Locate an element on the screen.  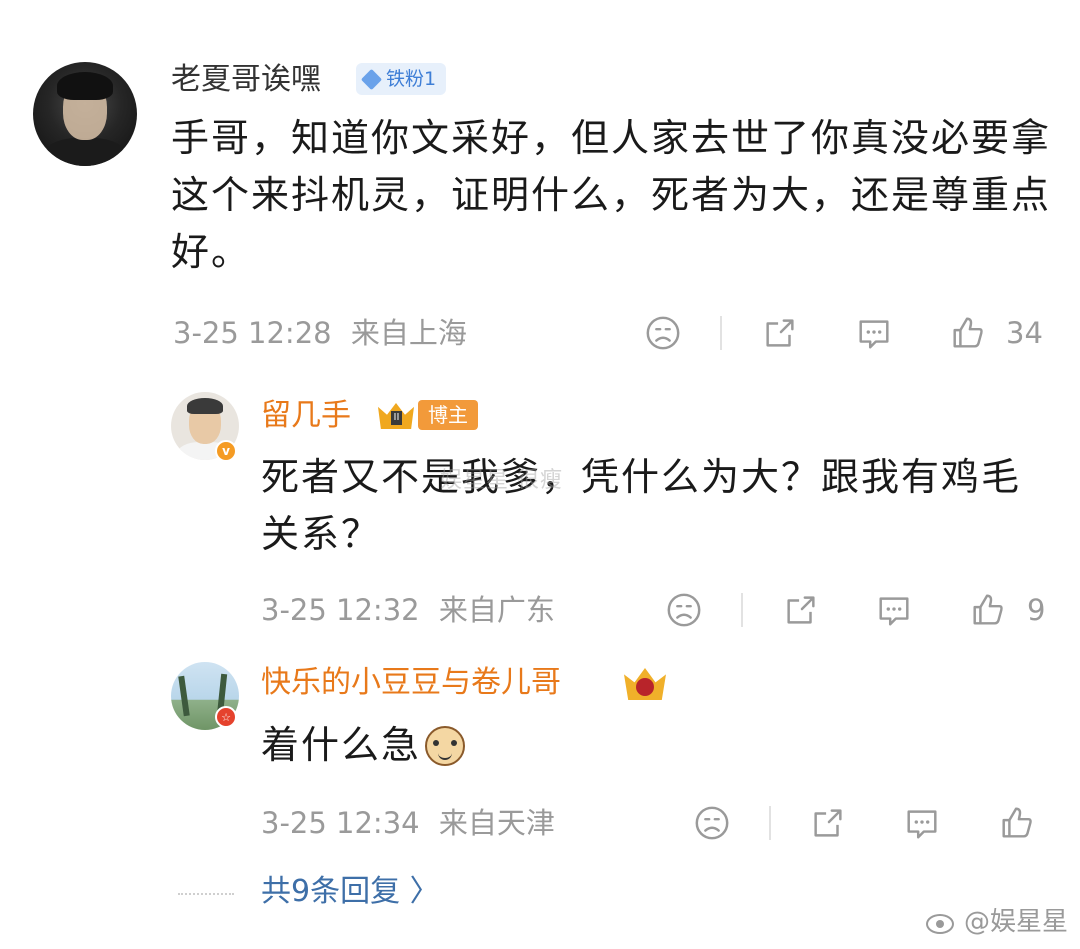
reply-user-text-row: 着什么急 is located at coordinates (656, 745).